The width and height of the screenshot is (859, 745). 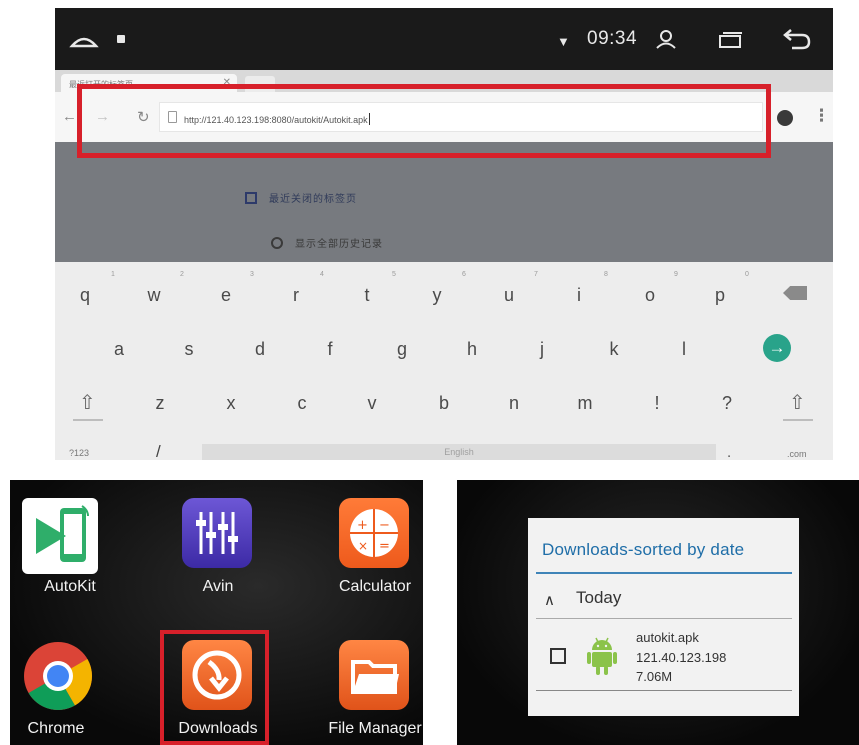 What do you see at coordinates (444, 403) in the screenshot?
I see `key-b: b` at bounding box center [444, 403].